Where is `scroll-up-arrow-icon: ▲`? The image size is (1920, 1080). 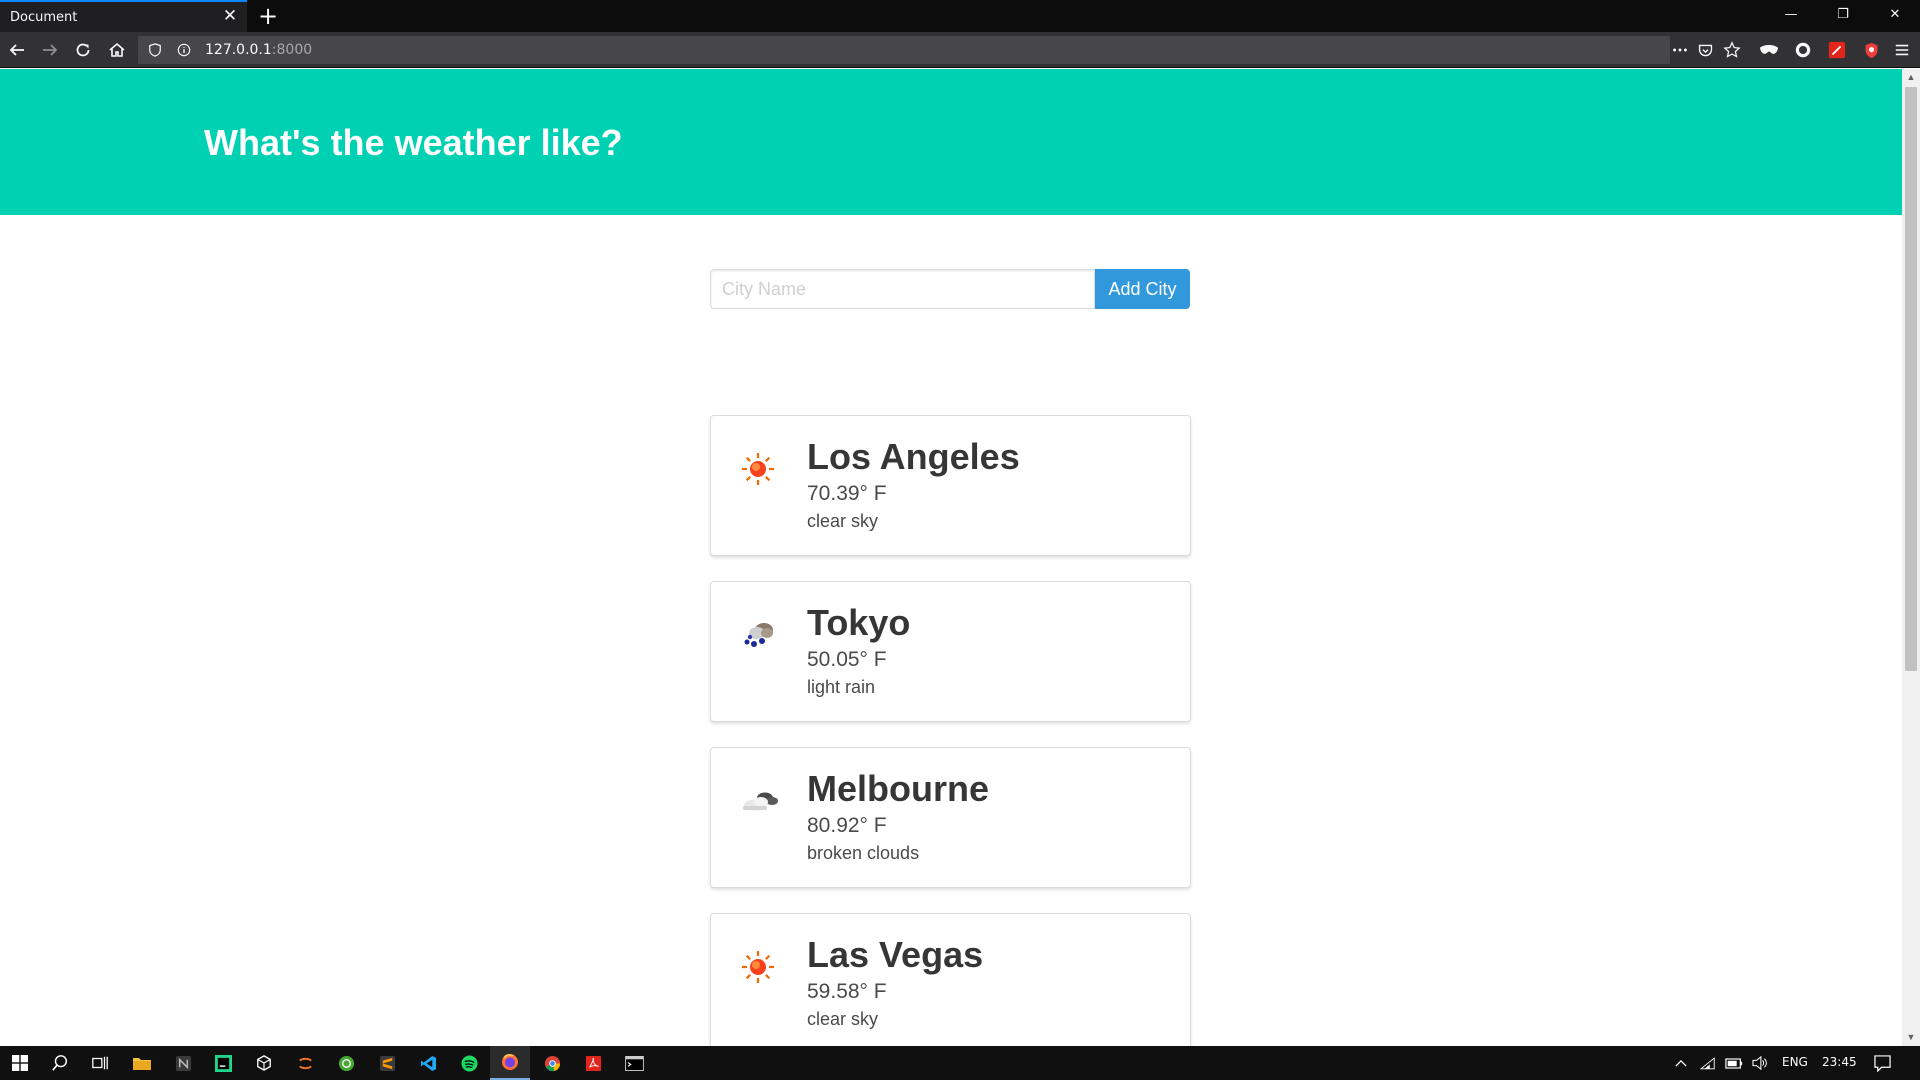
scroll-up-arrow-icon: ▲ is located at coordinates (1911, 77).